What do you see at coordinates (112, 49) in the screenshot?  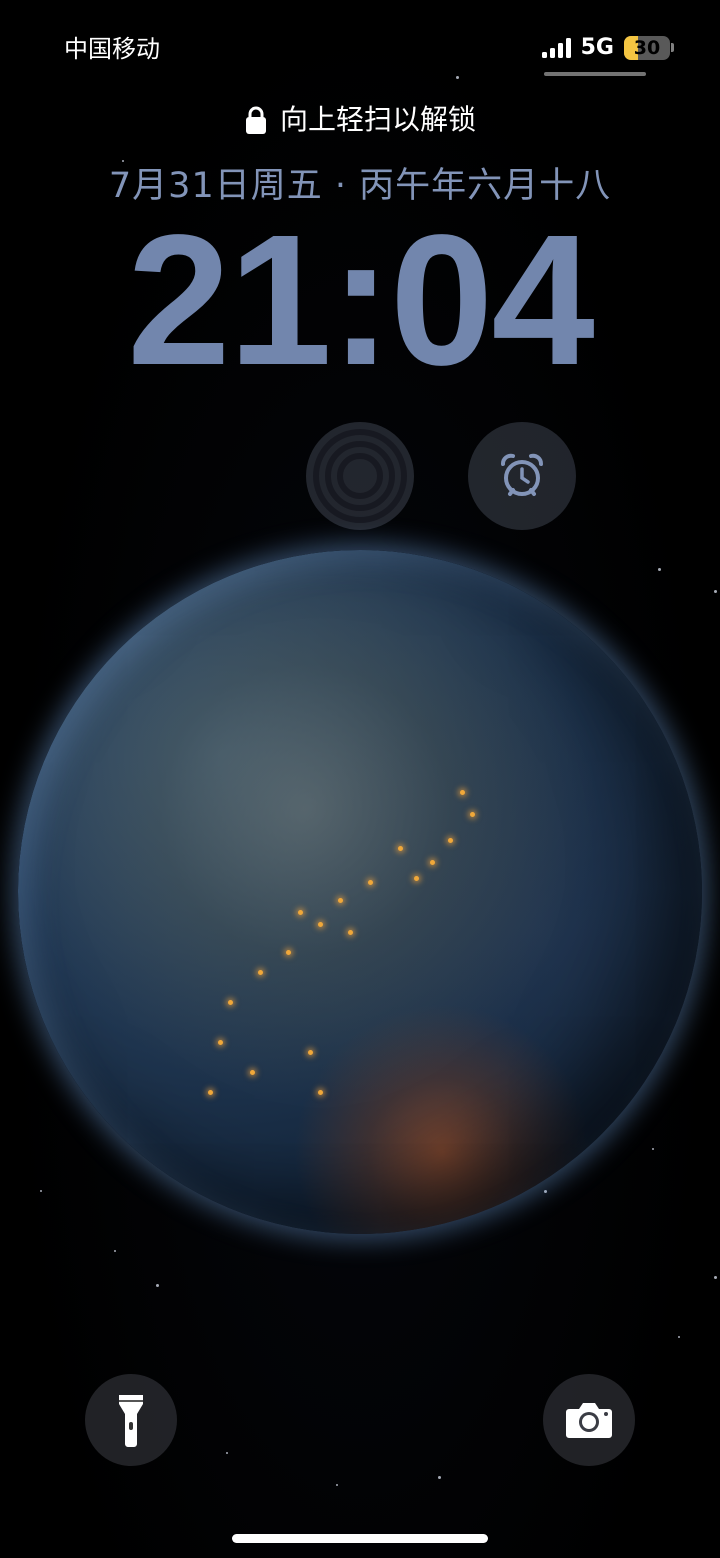 I see `carrier-name: 中国移动` at bounding box center [112, 49].